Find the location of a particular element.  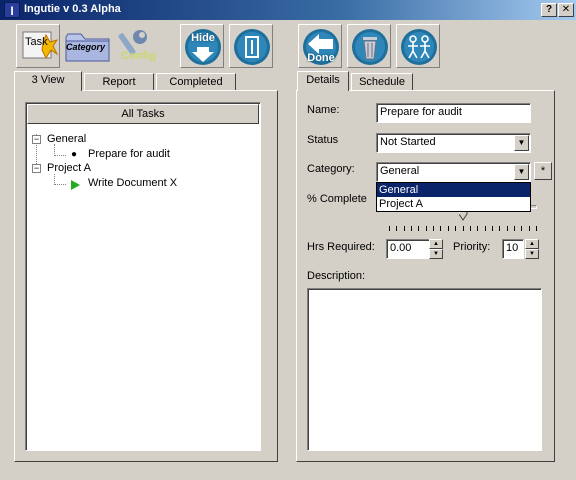

percent-complete-label: % Complete is located at coordinates (337, 199).